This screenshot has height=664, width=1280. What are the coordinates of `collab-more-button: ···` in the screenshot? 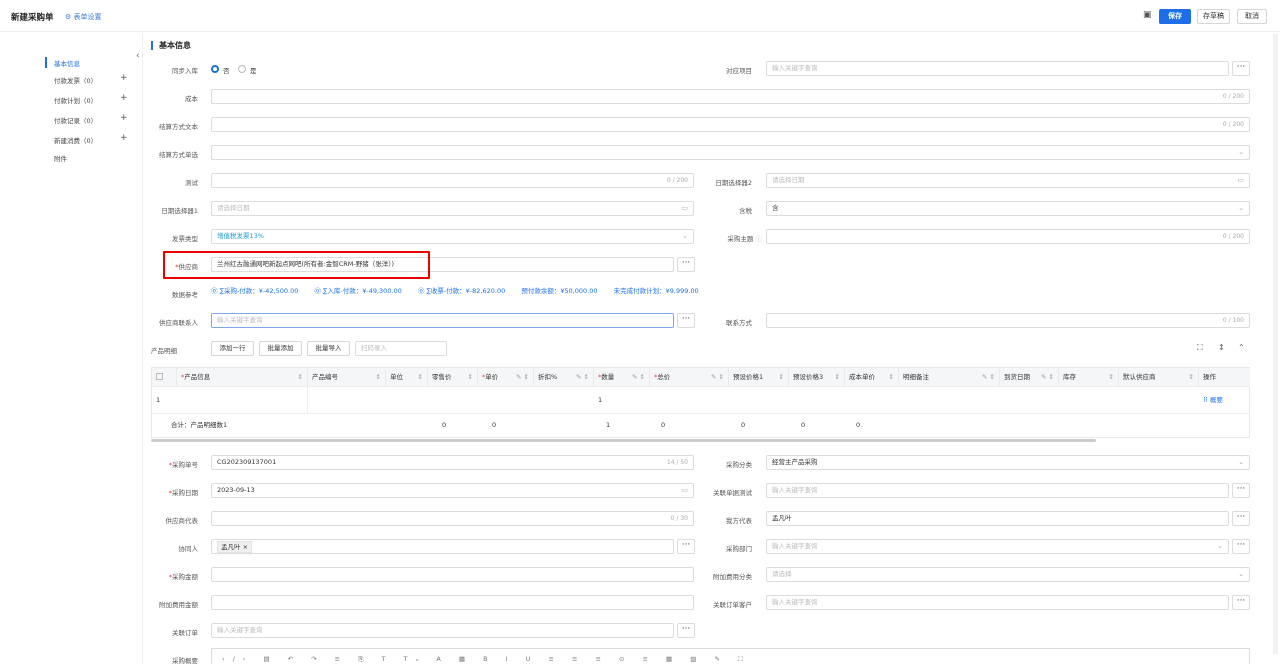 It's located at (686, 546).